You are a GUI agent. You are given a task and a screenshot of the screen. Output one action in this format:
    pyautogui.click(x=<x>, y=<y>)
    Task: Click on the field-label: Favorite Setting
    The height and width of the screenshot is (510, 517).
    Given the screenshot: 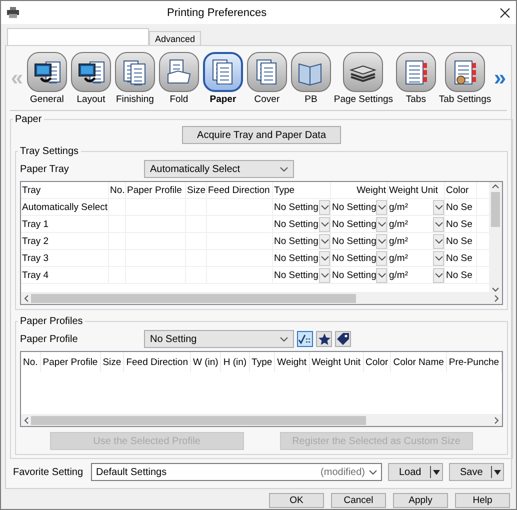 What is the action you would take?
    pyautogui.click(x=48, y=472)
    